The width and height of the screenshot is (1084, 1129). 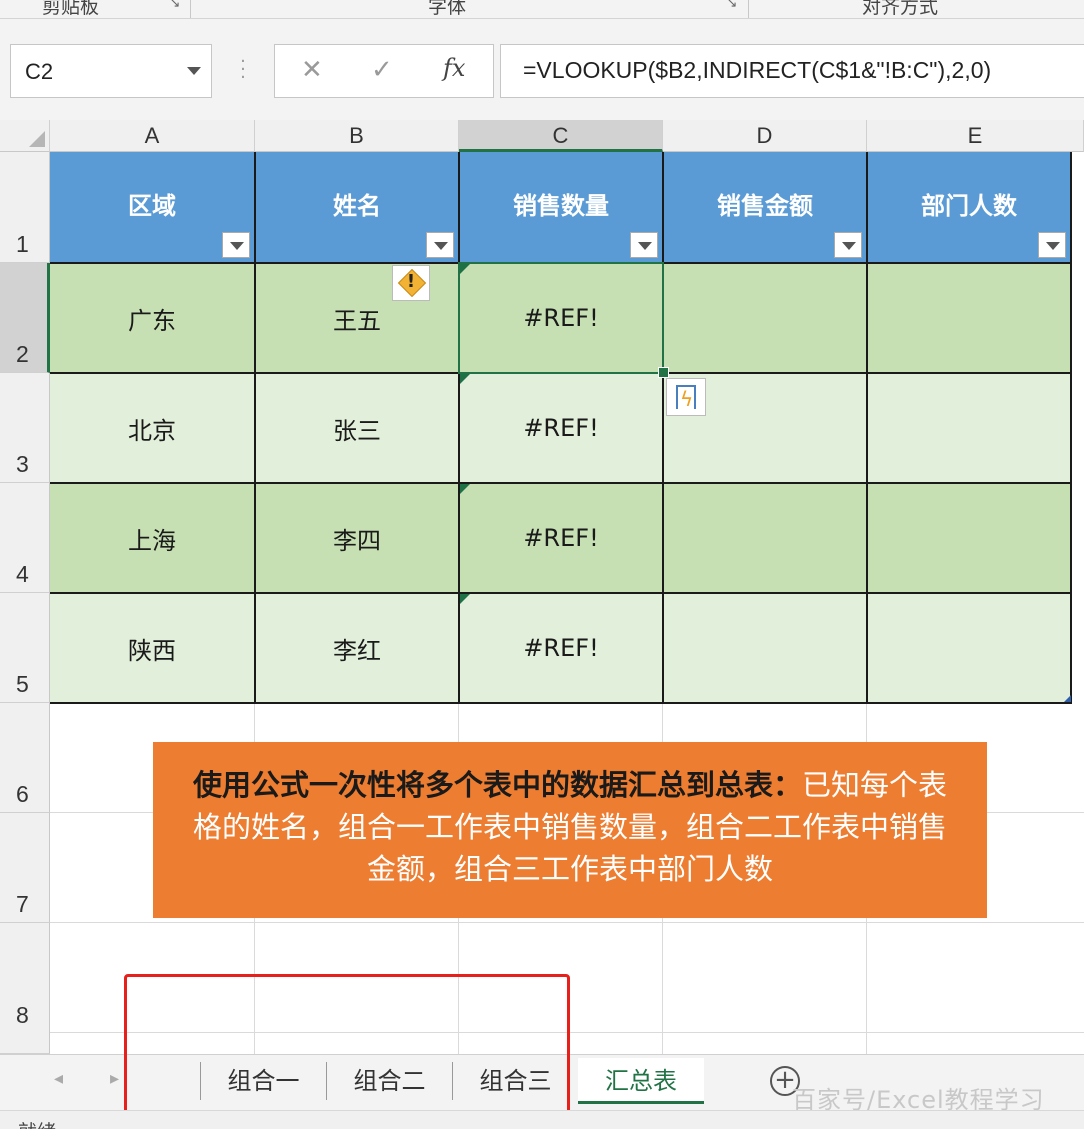 What do you see at coordinates (454, 68) in the screenshot?
I see `insert-function-icon: fx` at bounding box center [454, 68].